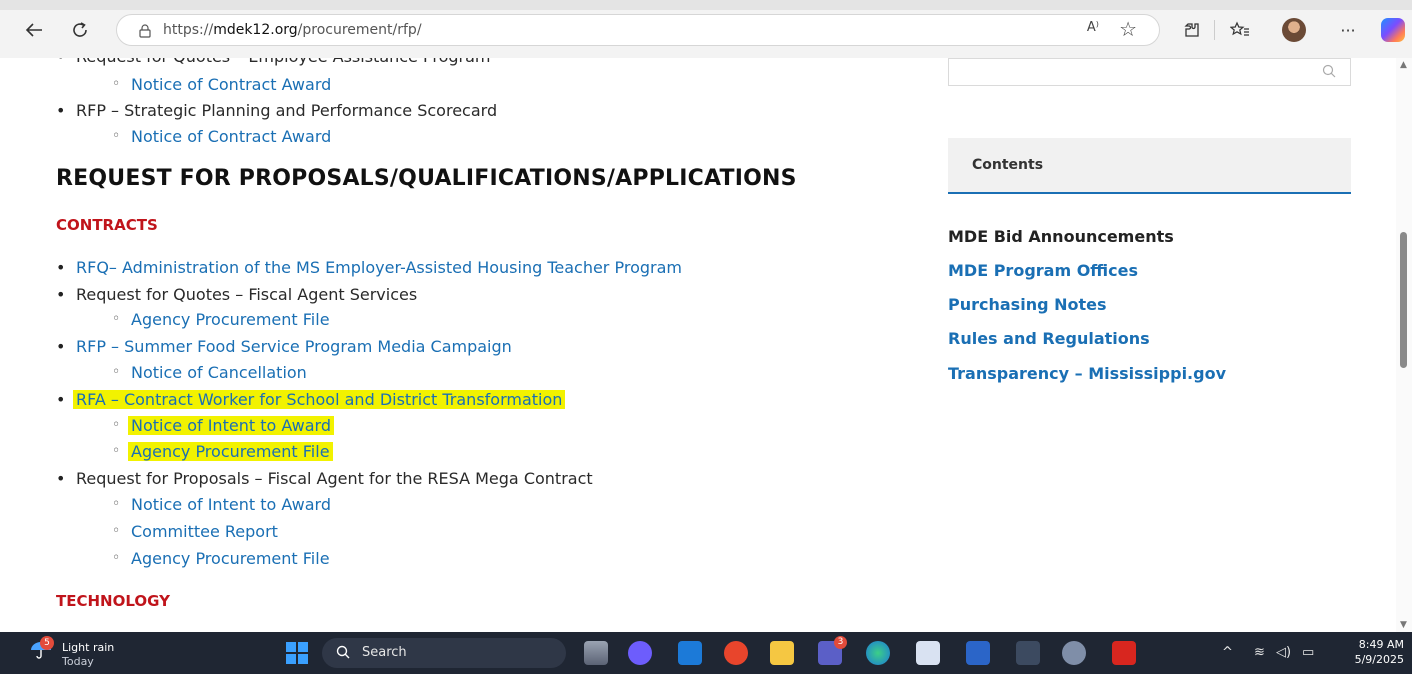 The height and width of the screenshot is (674, 1412). What do you see at coordinates (1379, 659) in the screenshot?
I see `clock-date: 5/9/2025` at bounding box center [1379, 659].